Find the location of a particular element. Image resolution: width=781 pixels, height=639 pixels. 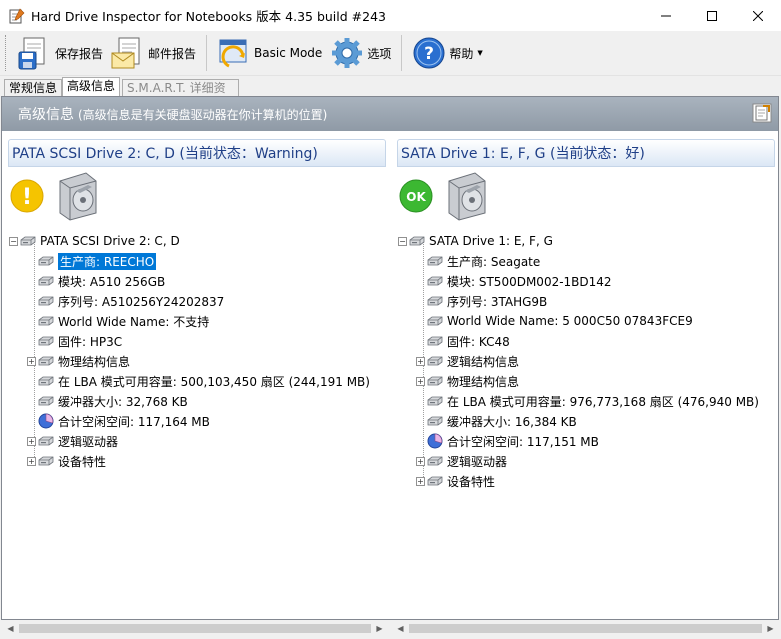

help-button: ? 帮助 ▼ is located at coordinates (447, 53).